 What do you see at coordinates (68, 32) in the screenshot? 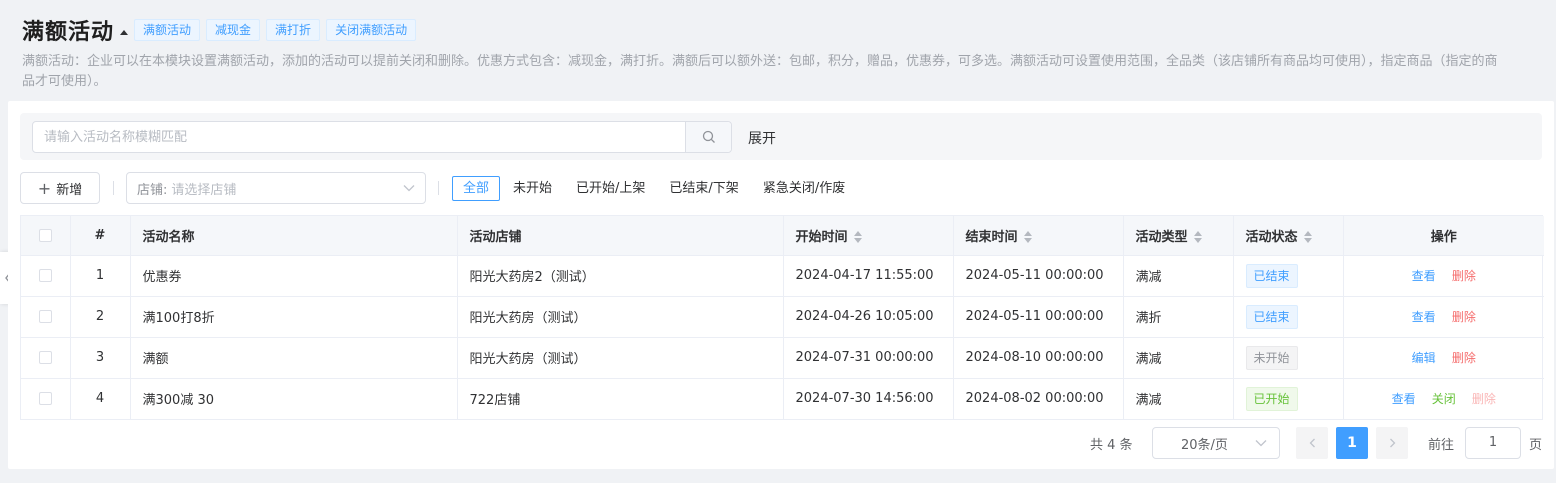
I see `page-title: 满额活动` at bounding box center [68, 32].